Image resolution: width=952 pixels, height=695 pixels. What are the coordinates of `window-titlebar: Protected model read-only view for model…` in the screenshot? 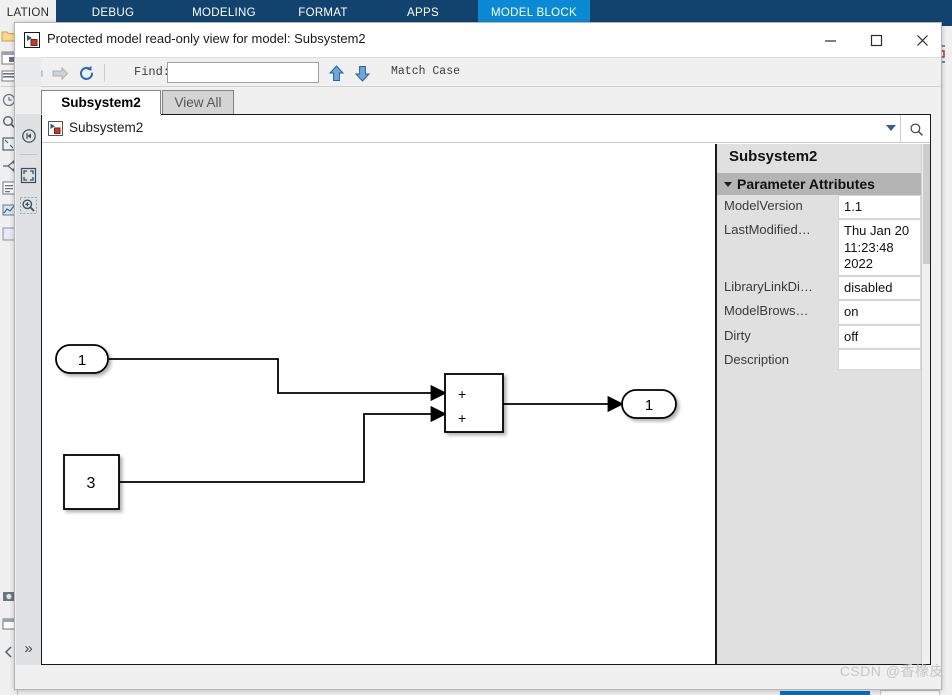 It's located at (478, 40).